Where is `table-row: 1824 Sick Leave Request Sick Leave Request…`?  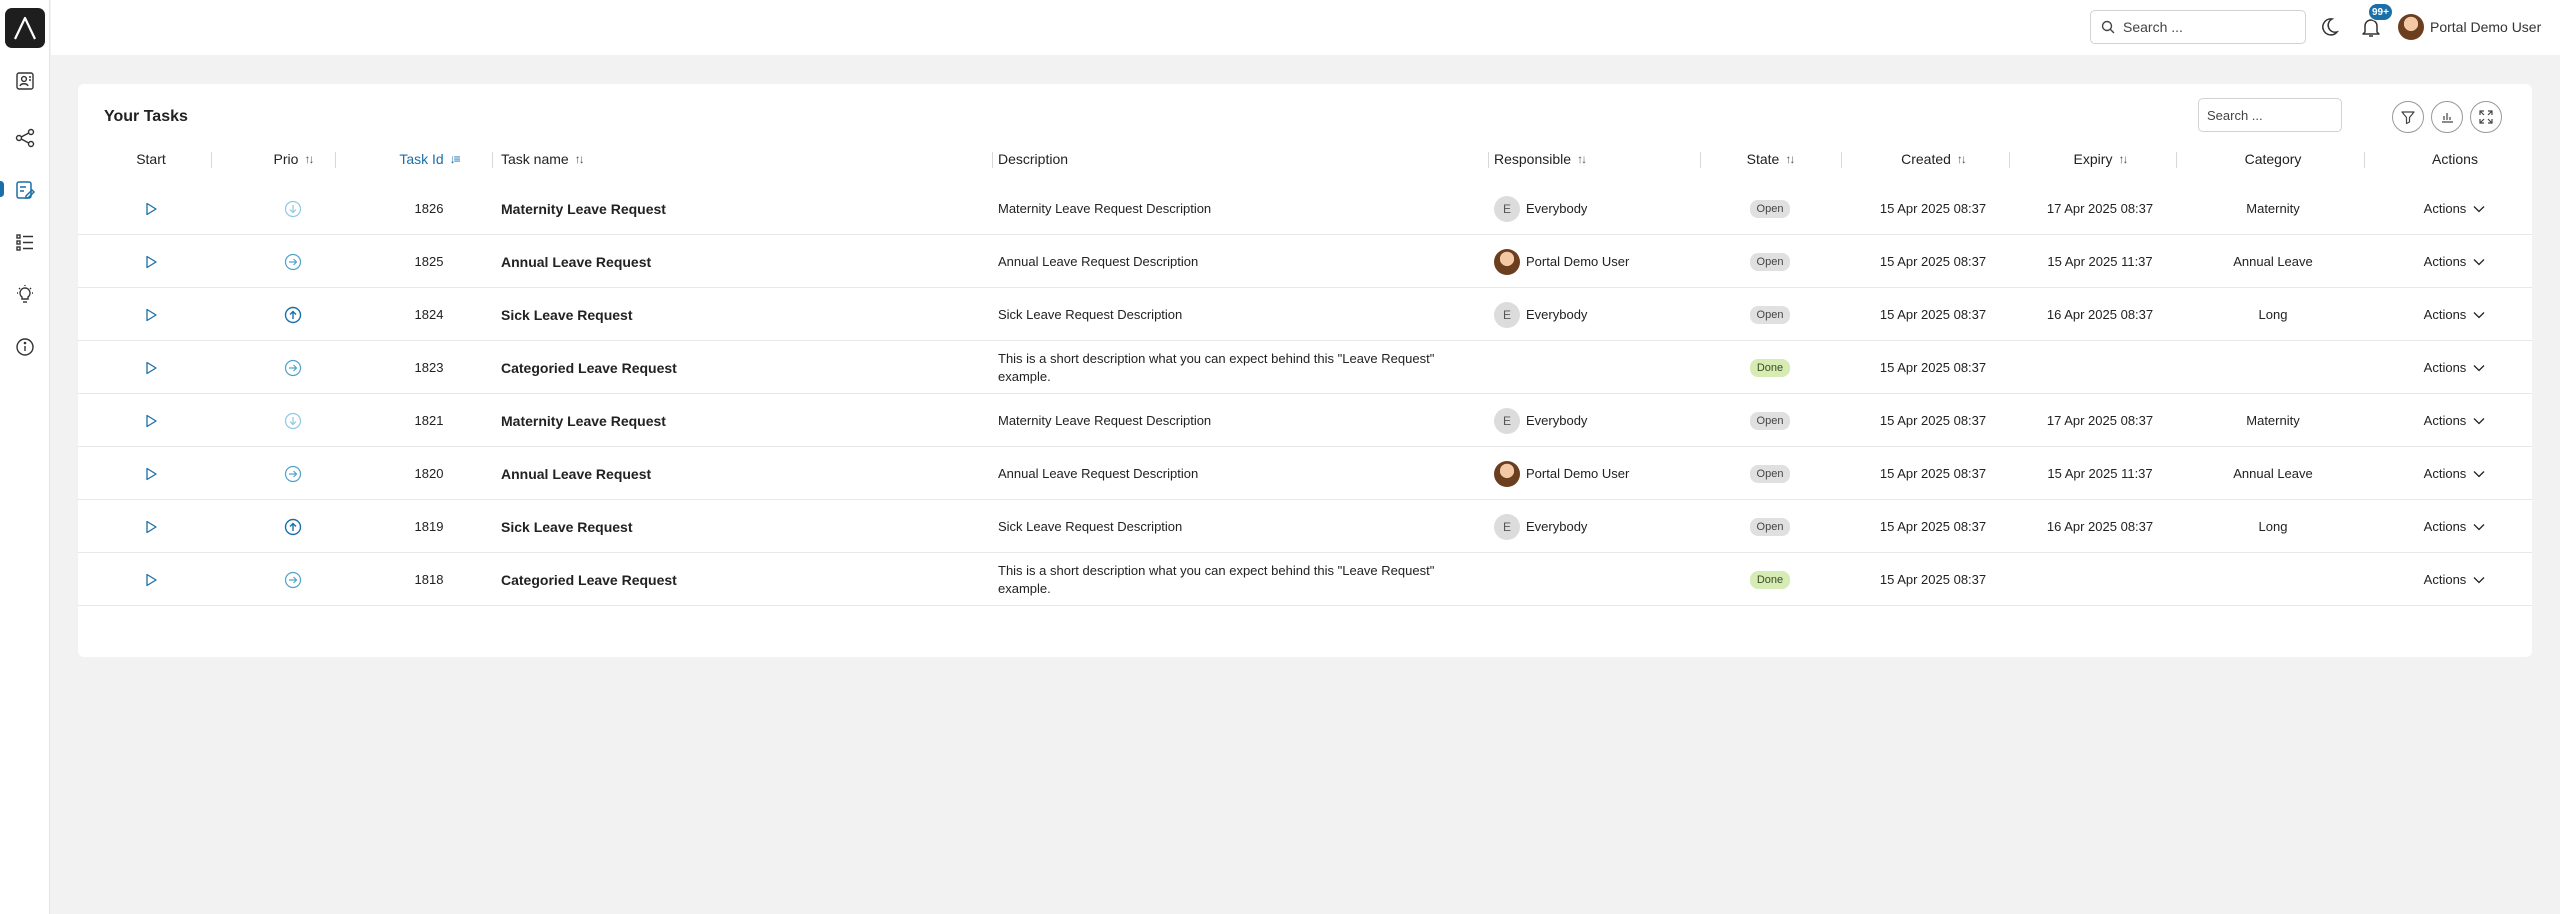
table-row: 1824 Sick Leave Request Sick Leave Request… is located at coordinates (1305, 314).